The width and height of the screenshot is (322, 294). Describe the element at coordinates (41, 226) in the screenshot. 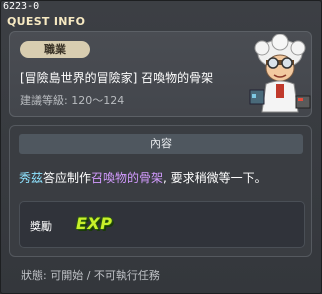

I see `reward-label: 獎勵` at that location.